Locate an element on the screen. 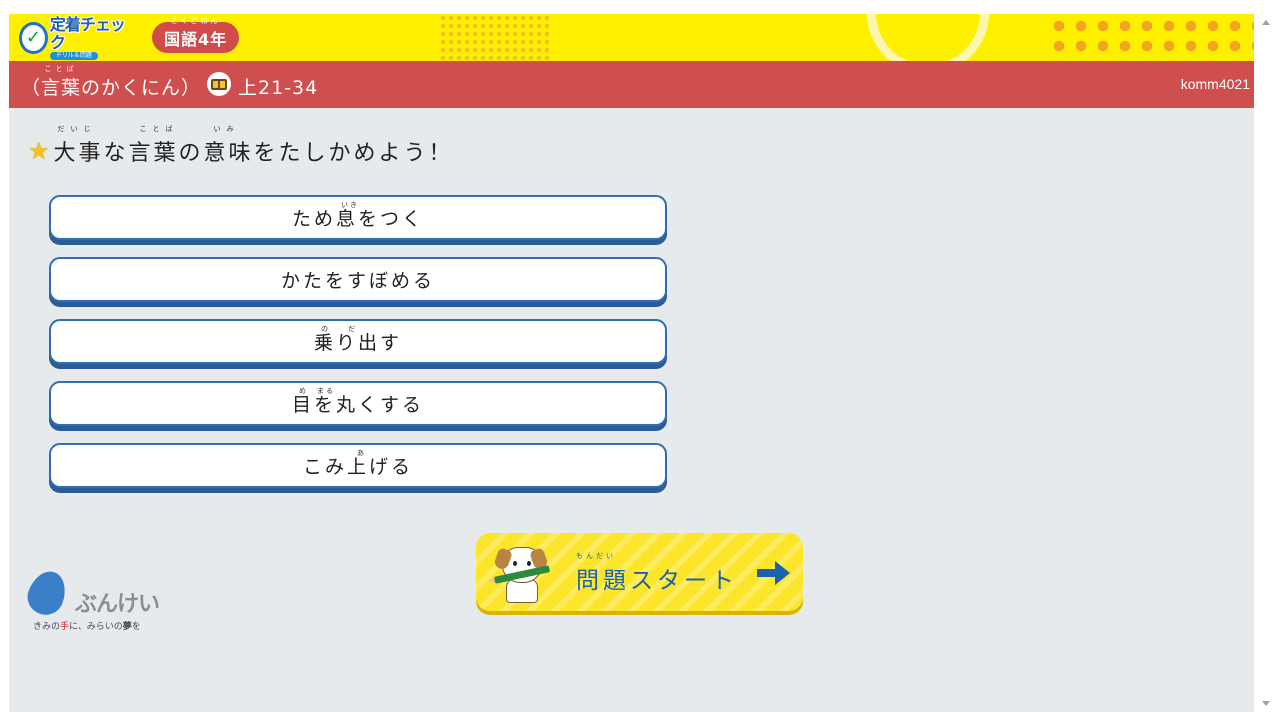 The width and height of the screenshot is (1280, 712). question-text: 大事な言葉の意味をたしかめよう！ is located at coordinates (253, 153).